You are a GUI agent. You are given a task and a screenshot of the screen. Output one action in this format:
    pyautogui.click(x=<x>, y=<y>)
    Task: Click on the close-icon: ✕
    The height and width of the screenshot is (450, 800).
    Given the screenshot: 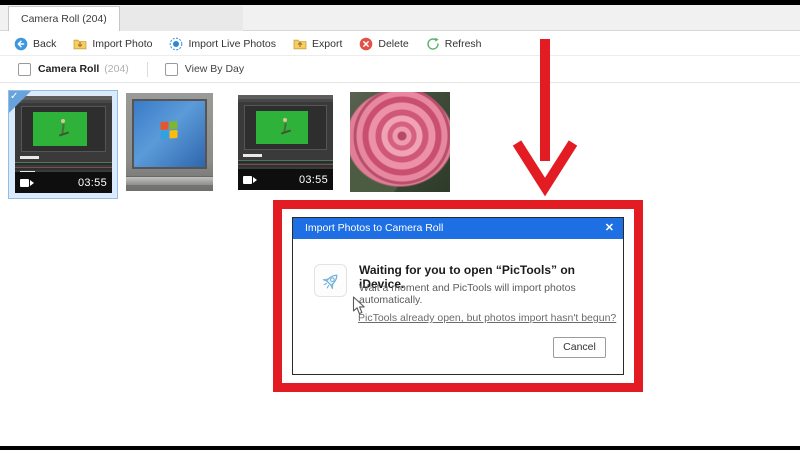 What is the action you would take?
    pyautogui.click(x=609, y=228)
    